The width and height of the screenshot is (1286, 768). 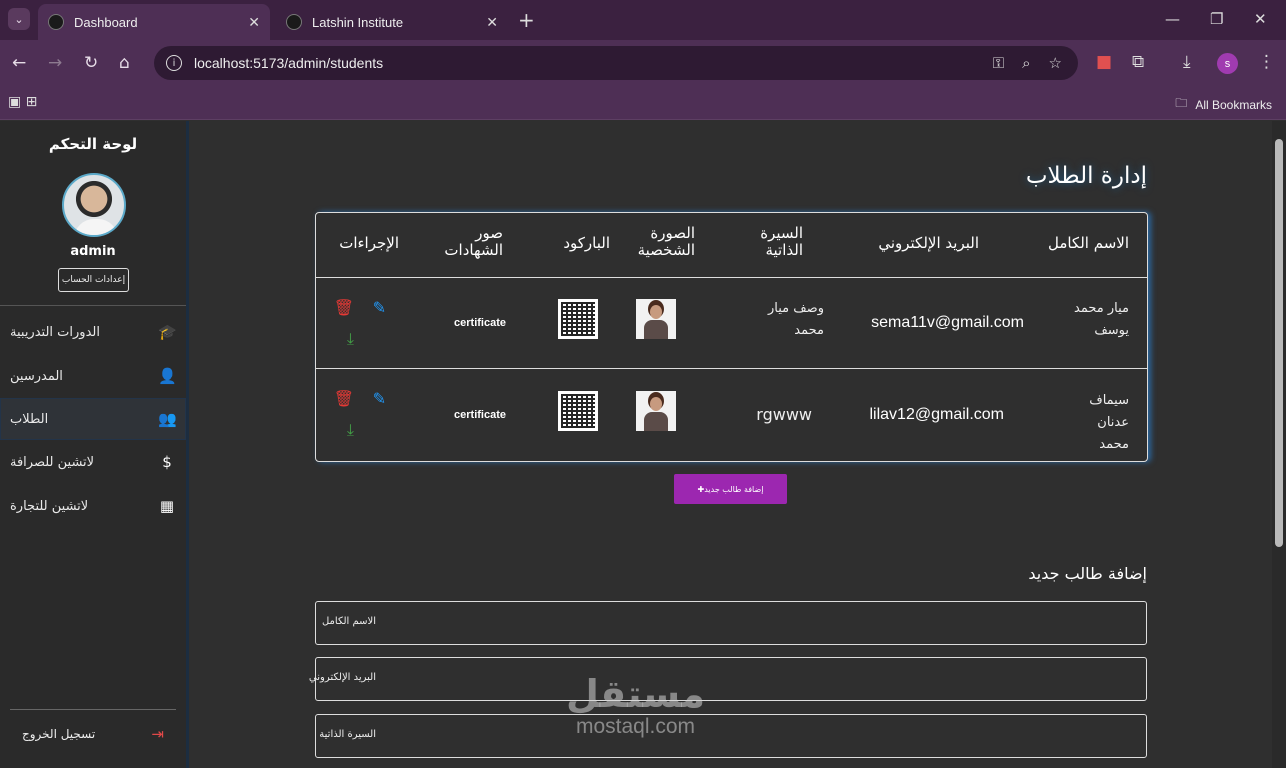 What do you see at coordinates (1227, 63) in the screenshot?
I see `profile-avatar: s` at bounding box center [1227, 63].